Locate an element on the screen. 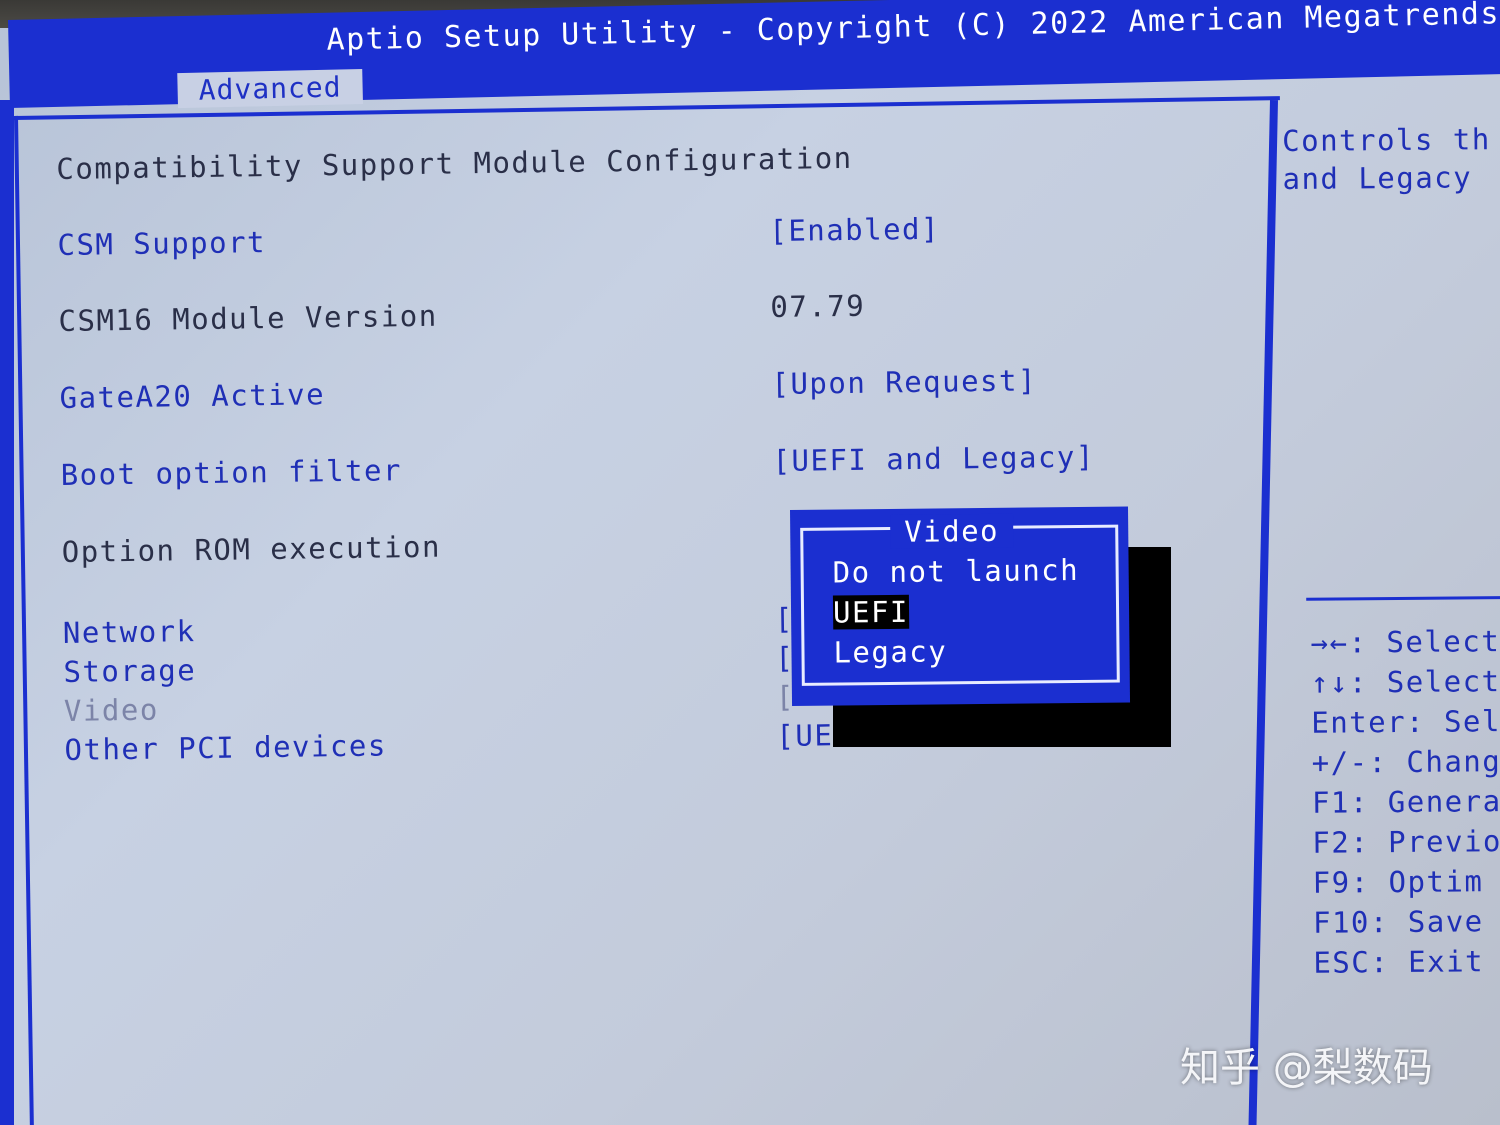 This screenshot has height=1125, width=1500. setting-storage-label: Storage is located at coordinates (129, 671).